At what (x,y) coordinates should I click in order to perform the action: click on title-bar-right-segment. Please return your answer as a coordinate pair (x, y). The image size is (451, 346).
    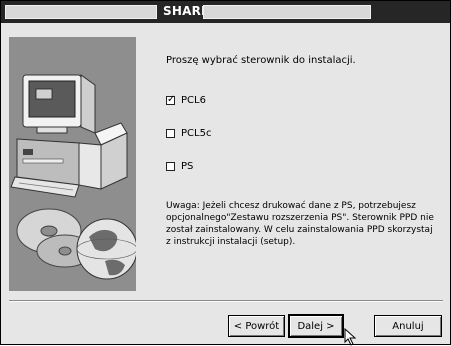
    Looking at the image, I should click on (287, 12).